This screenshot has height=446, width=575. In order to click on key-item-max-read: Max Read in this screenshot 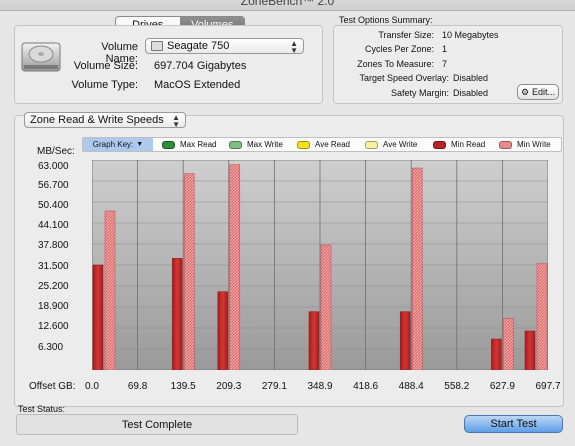, I will do `click(189, 144)`.